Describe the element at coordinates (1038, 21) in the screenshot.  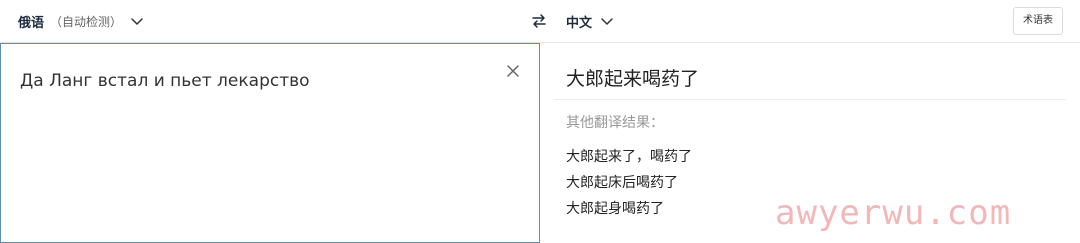
I see `glossary-button: 术语表` at that location.